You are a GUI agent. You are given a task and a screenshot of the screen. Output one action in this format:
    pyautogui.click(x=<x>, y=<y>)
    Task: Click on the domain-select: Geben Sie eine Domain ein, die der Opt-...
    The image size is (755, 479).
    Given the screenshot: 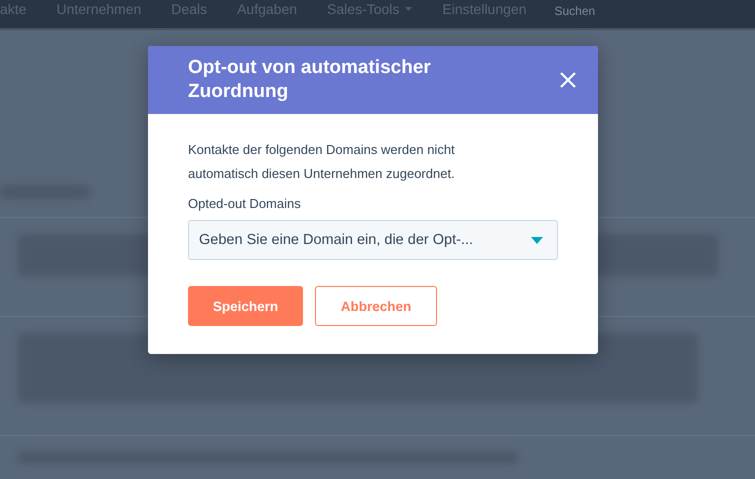 What is the action you would take?
    pyautogui.click(x=373, y=240)
    